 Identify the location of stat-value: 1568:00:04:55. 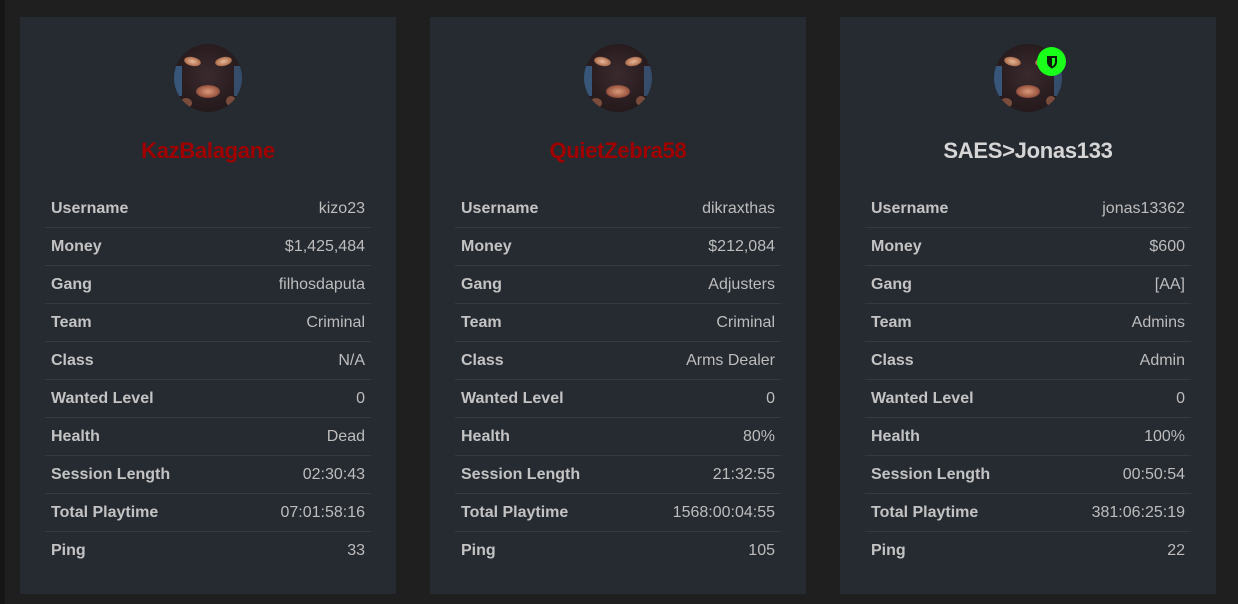
(723, 512).